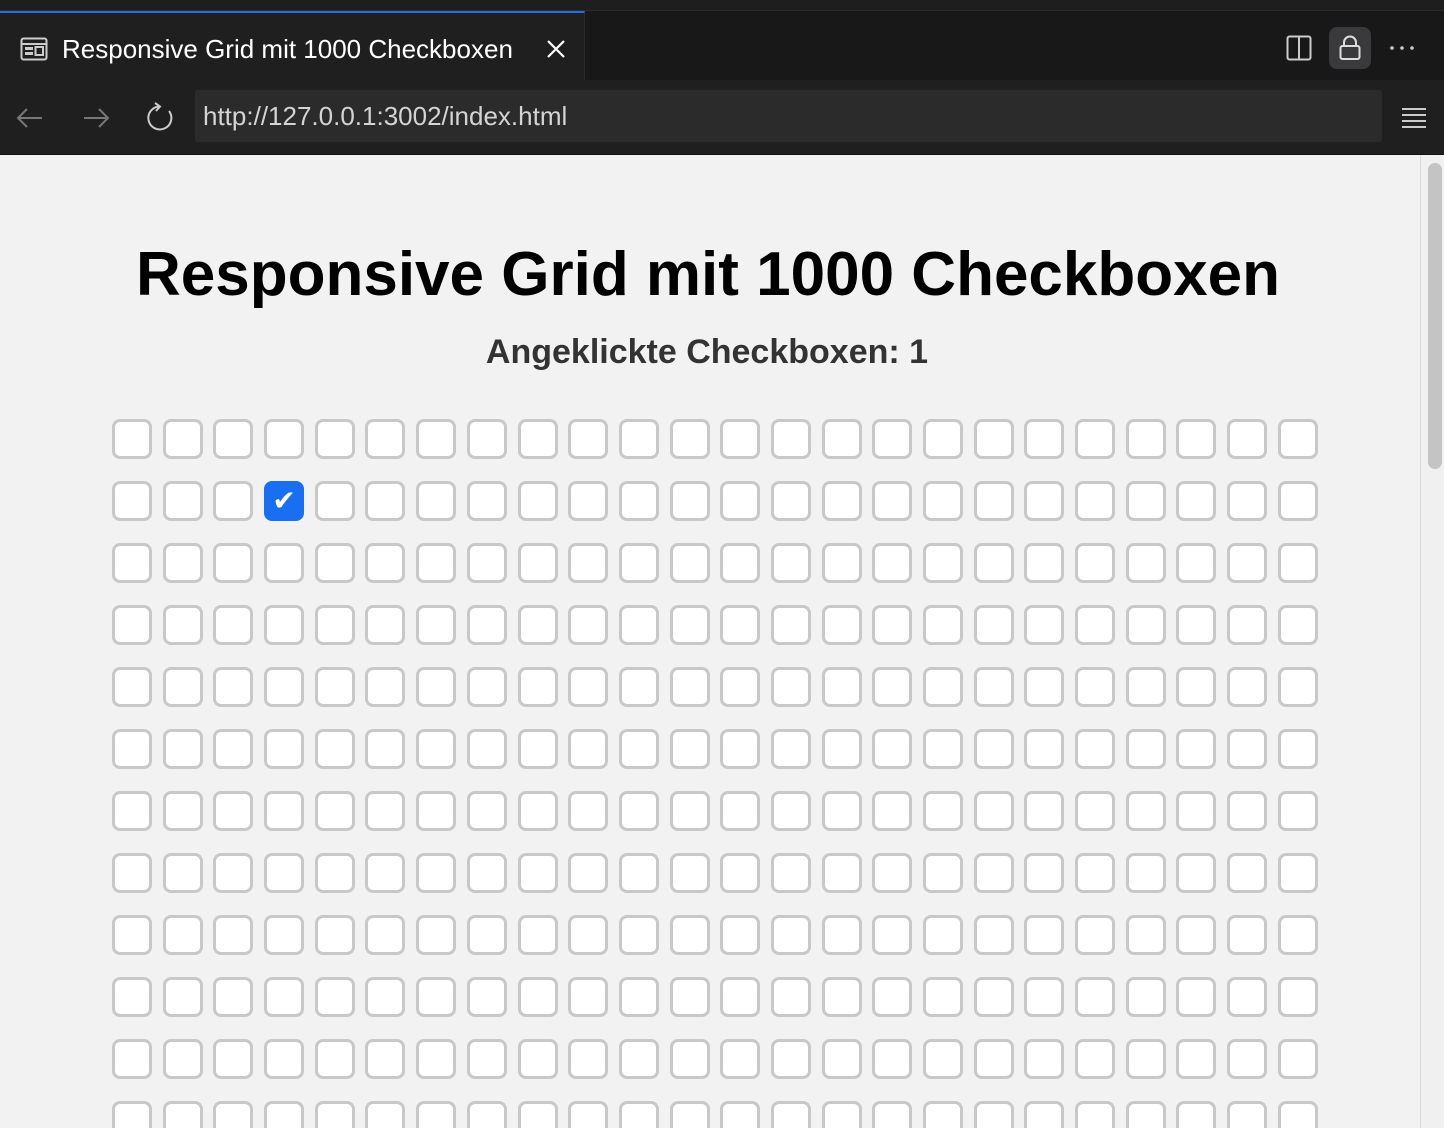 The image size is (1444, 1128). Describe the element at coordinates (1350, 48) in the screenshot. I see `lock-button` at that location.